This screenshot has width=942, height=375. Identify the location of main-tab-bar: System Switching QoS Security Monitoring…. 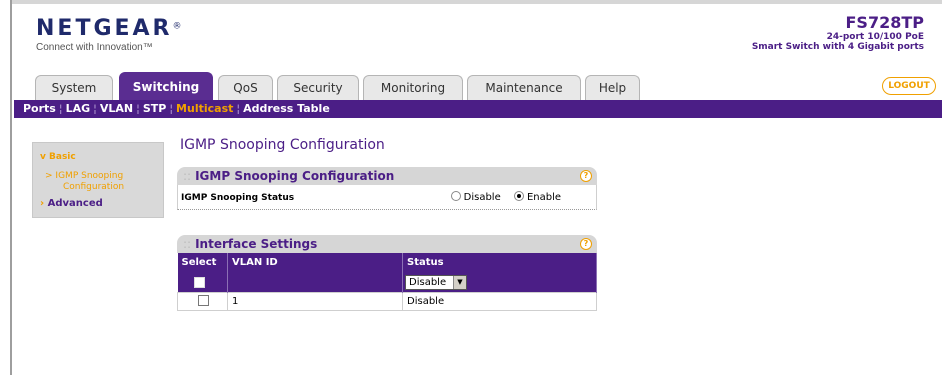
(478, 86).